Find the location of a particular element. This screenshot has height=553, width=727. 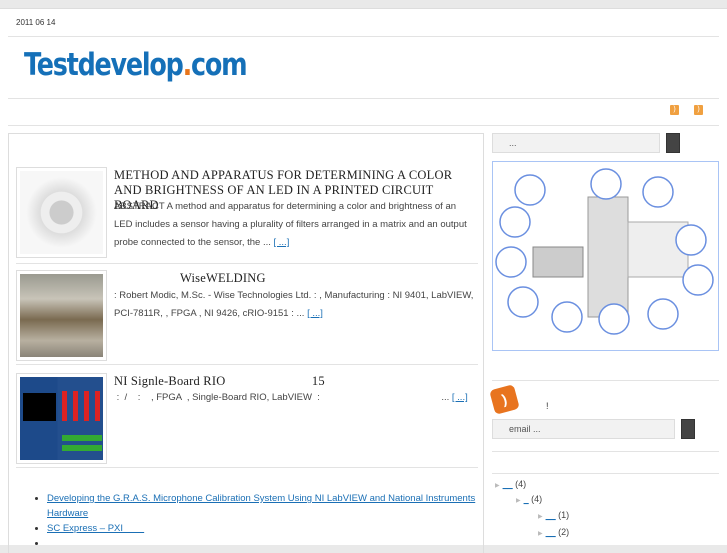

category-item: ▶ __ (4) is located at coordinates (510, 484).